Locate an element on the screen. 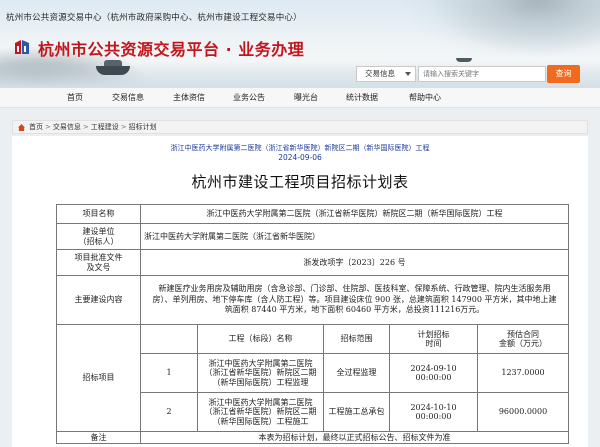 This screenshot has width=600, height=447. bid-items-label: 招标项目 is located at coordinates (98, 378).